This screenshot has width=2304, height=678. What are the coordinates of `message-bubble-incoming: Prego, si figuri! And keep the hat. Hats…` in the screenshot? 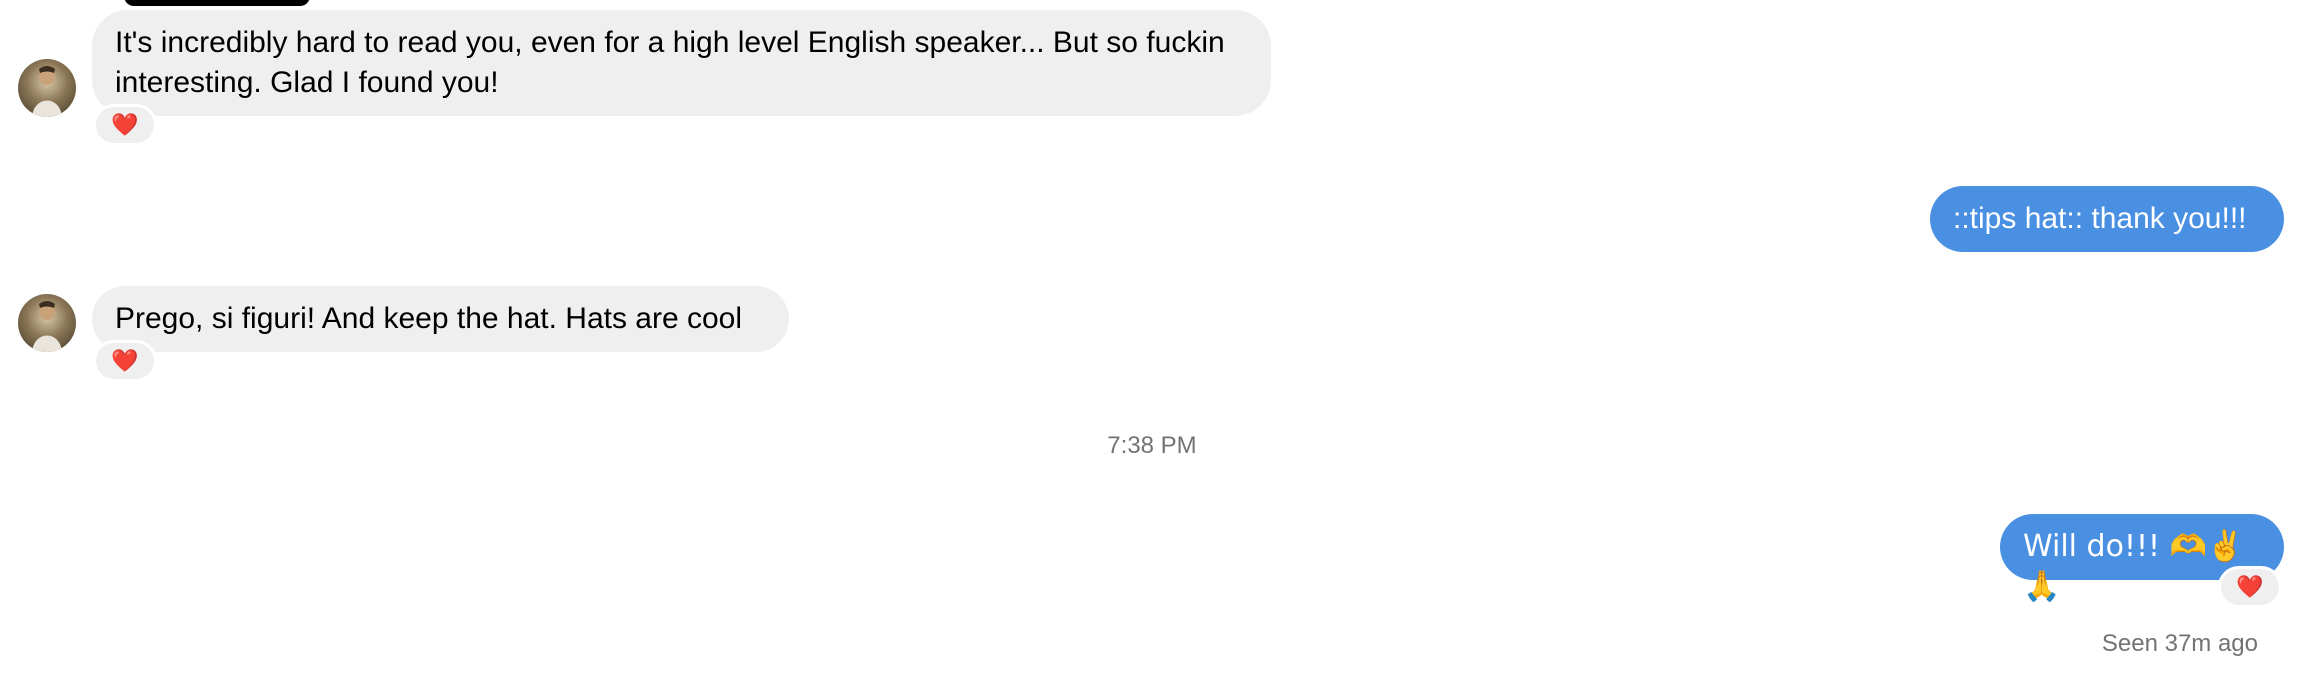 It's located at (440, 319).